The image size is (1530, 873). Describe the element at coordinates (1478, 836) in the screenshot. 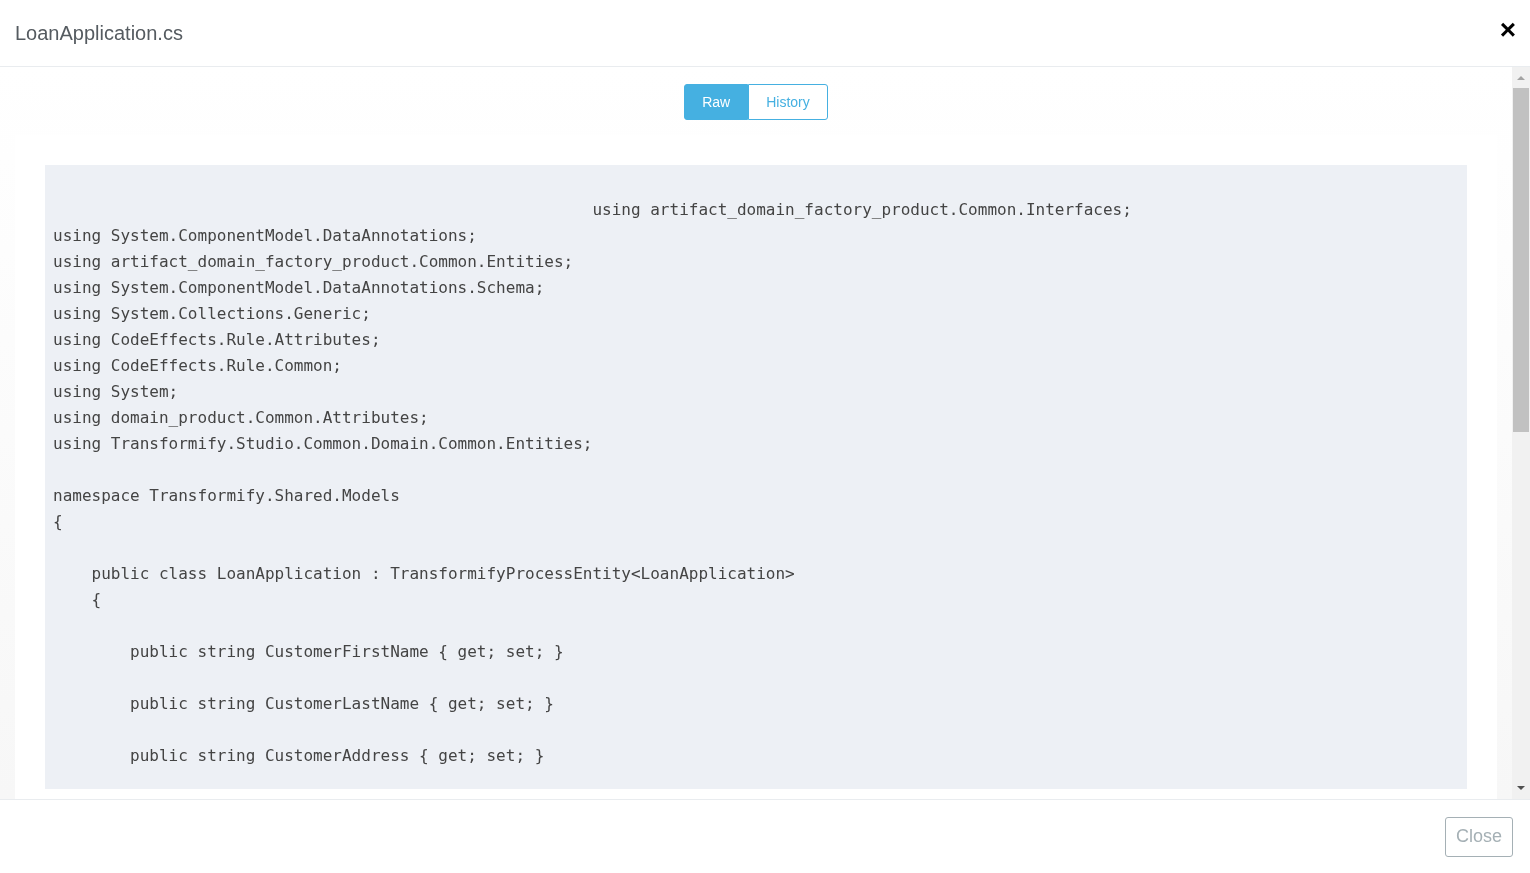

I see `close-button: Close` at that location.